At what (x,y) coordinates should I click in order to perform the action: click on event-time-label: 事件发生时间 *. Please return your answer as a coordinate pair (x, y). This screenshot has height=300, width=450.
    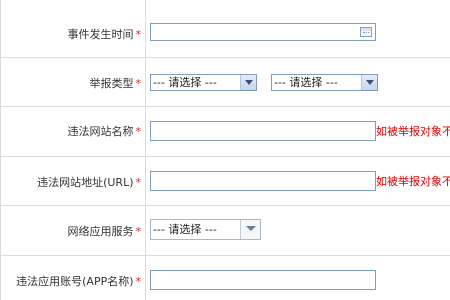
    Looking at the image, I should click on (104, 34).